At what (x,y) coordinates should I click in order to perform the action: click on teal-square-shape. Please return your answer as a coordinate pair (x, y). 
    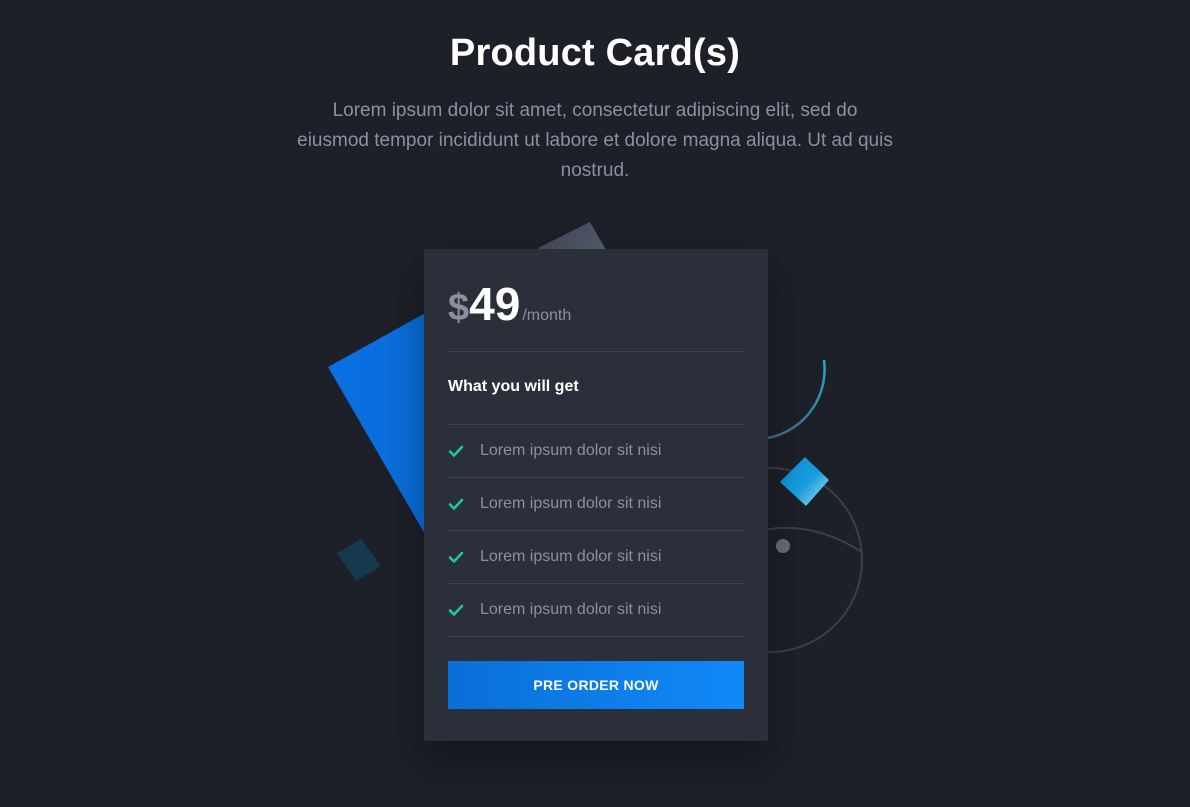
    Looking at the image, I should click on (359, 560).